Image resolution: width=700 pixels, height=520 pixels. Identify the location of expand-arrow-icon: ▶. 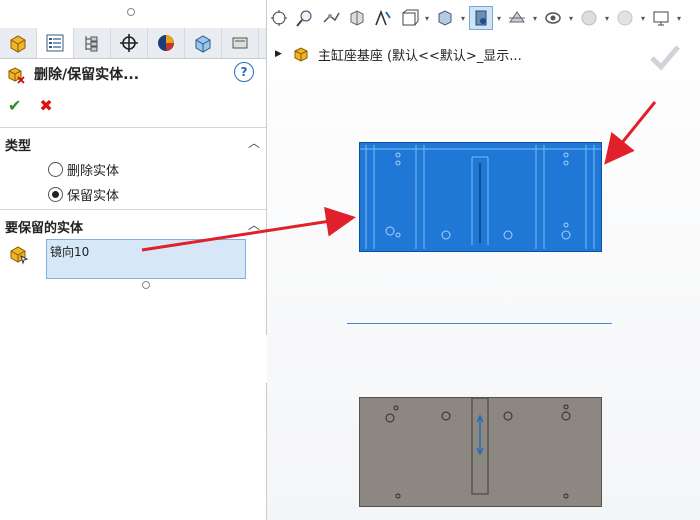
(278, 54).